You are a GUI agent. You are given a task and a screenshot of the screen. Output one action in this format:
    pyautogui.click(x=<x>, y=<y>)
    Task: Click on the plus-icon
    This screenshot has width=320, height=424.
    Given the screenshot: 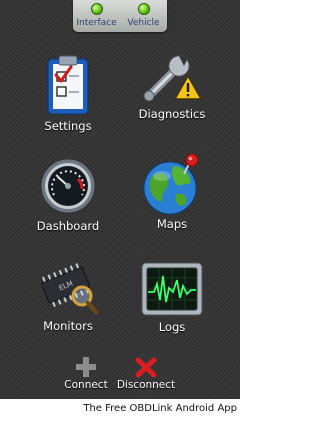 What is the action you would take?
    pyautogui.click(x=86, y=367)
    